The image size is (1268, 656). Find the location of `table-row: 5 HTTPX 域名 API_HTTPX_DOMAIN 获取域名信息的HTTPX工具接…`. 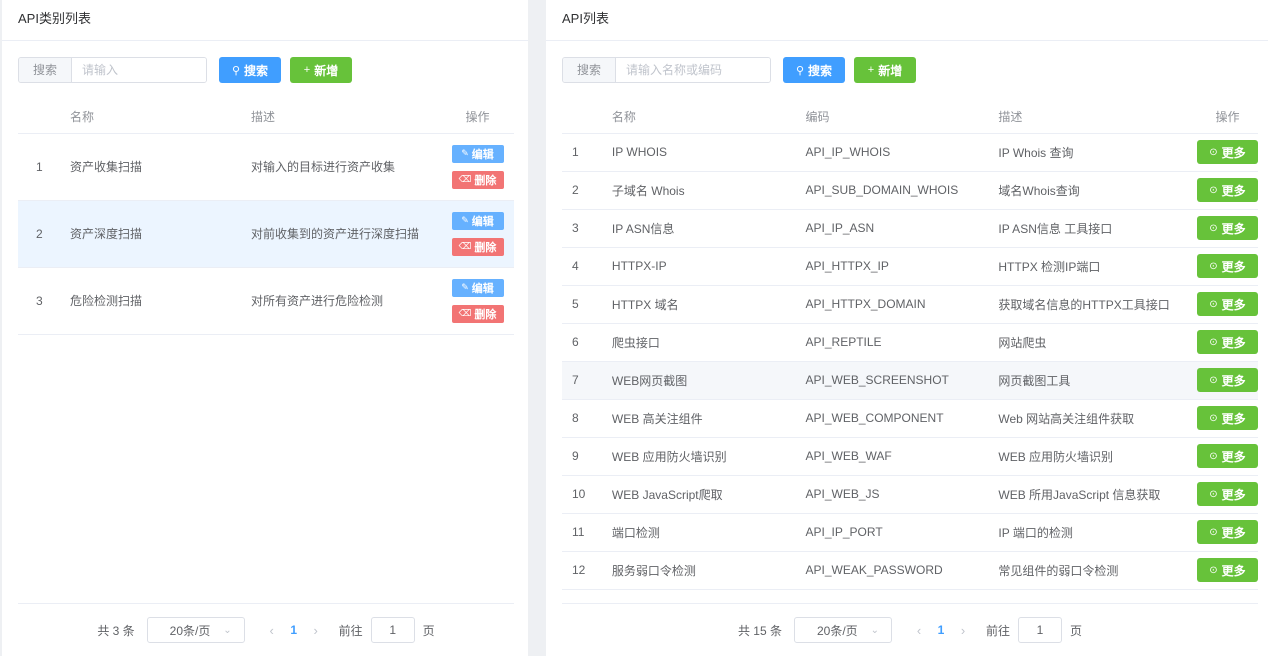

table-row: 5 HTTPX 域名 API_HTTPX_DOMAIN 获取域名信息的HTTPX工具接… is located at coordinates (910, 304).